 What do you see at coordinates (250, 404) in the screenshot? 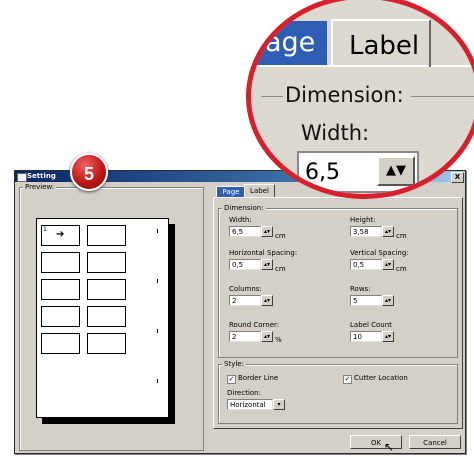
I see `direction-select: Horizontal` at bounding box center [250, 404].